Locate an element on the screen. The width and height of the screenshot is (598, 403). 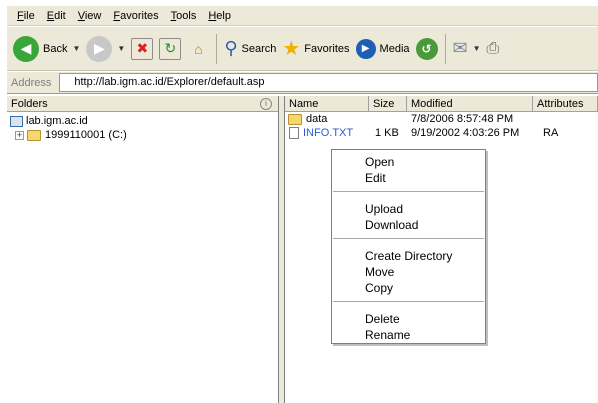
menu-edit: Edit is located at coordinates (56, 16).